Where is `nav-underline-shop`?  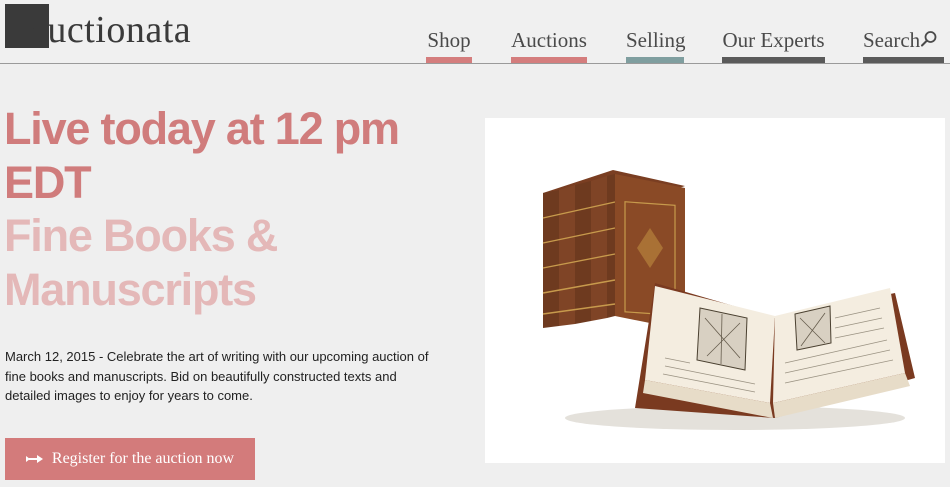
nav-underline-shop is located at coordinates (449, 60).